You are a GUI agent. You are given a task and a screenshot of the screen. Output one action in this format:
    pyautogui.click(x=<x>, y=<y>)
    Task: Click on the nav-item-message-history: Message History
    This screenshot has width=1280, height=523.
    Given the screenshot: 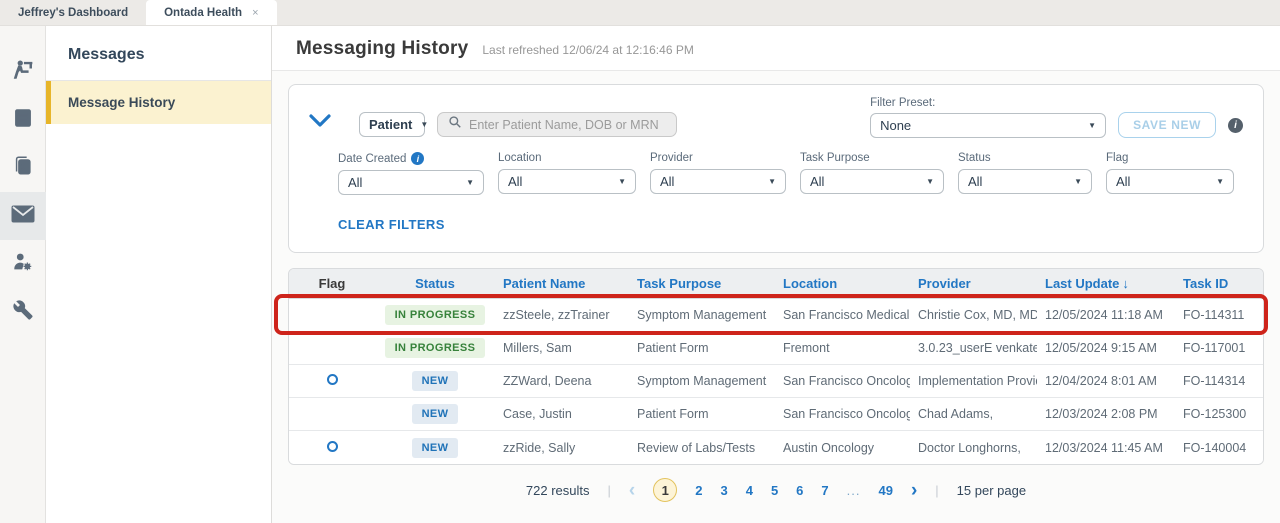 What is the action you would take?
    pyautogui.click(x=158, y=102)
    